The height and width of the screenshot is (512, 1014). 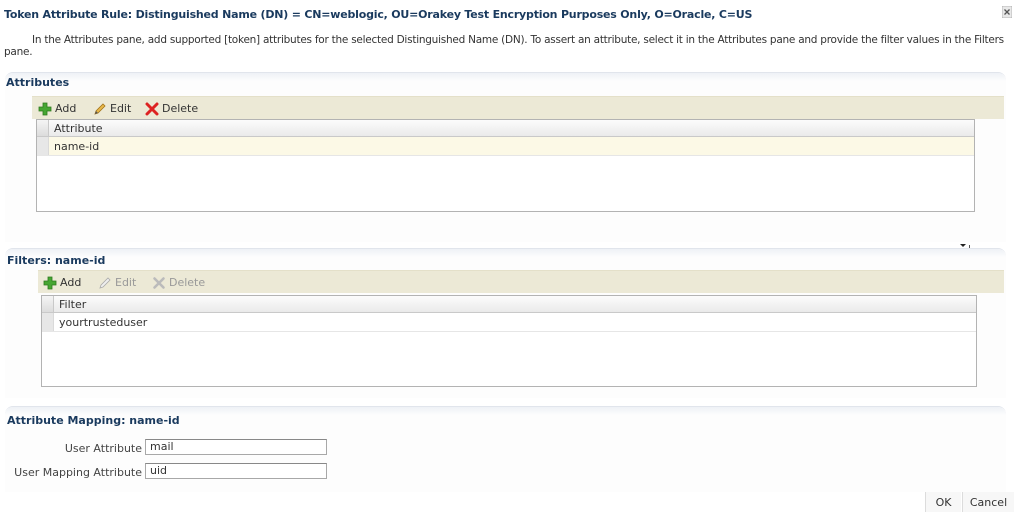 What do you see at coordinates (943, 502) in the screenshot?
I see `ok-button: OK` at bounding box center [943, 502].